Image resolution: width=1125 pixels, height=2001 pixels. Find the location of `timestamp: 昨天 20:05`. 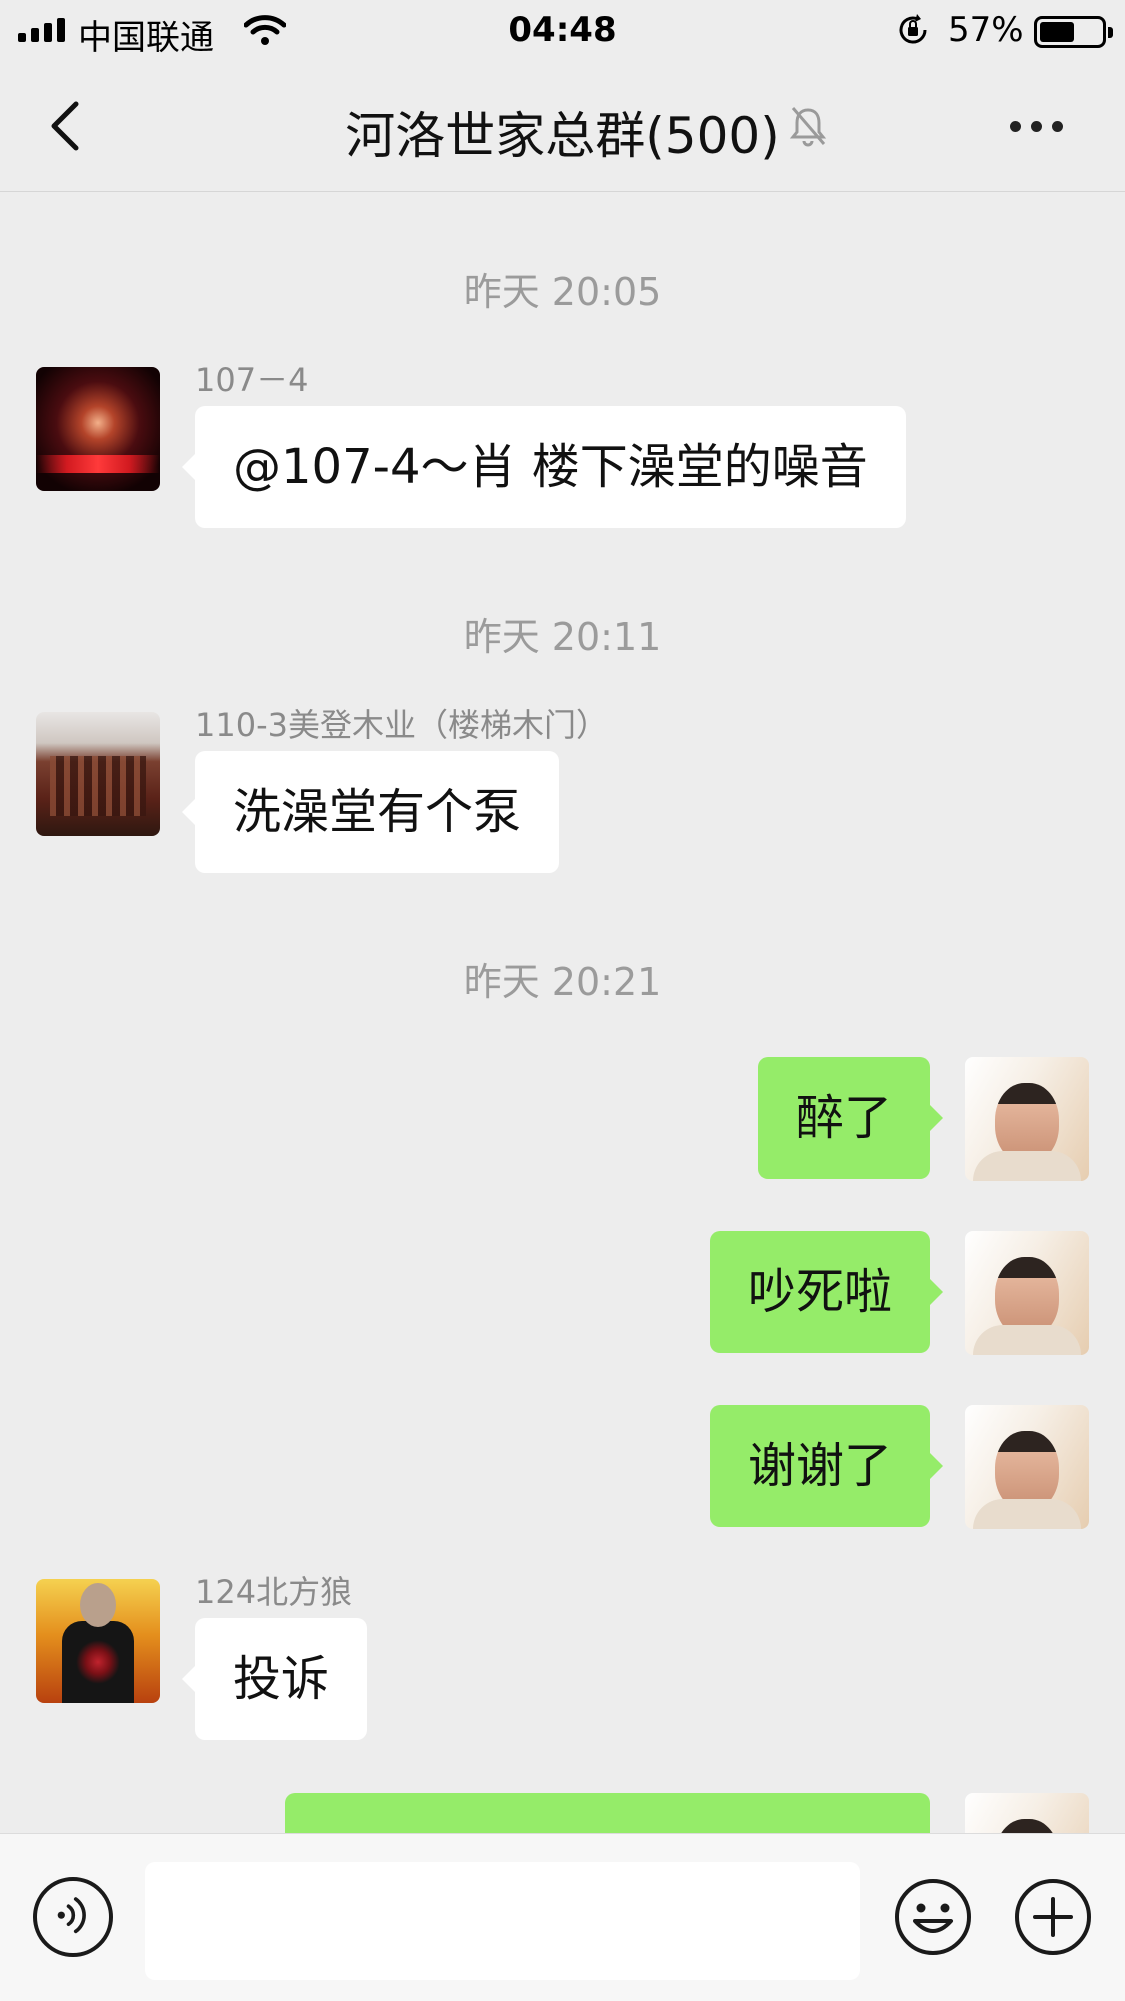

timestamp: 昨天 20:05 is located at coordinates (562, 292).